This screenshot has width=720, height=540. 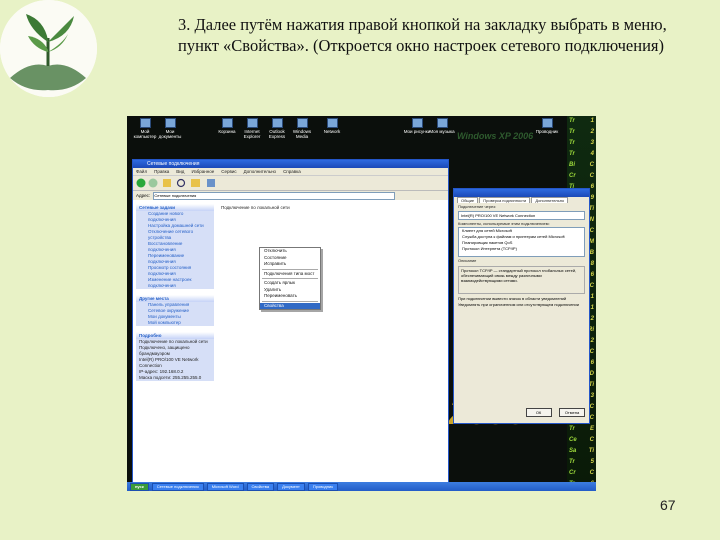 What do you see at coordinates (177, 486) in the screenshot?
I see `taskbar-button: Сетевые подключения` at bounding box center [177, 486].